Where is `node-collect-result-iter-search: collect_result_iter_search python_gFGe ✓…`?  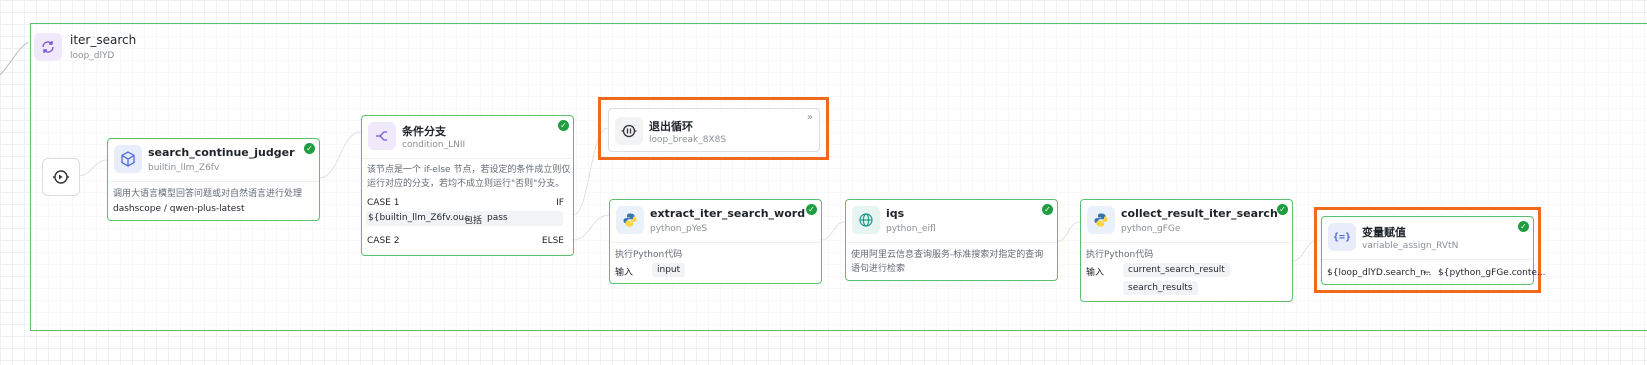 node-collect-result-iter-search: collect_result_iter_search python_gFGe ✓… is located at coordinates (1186, 250).